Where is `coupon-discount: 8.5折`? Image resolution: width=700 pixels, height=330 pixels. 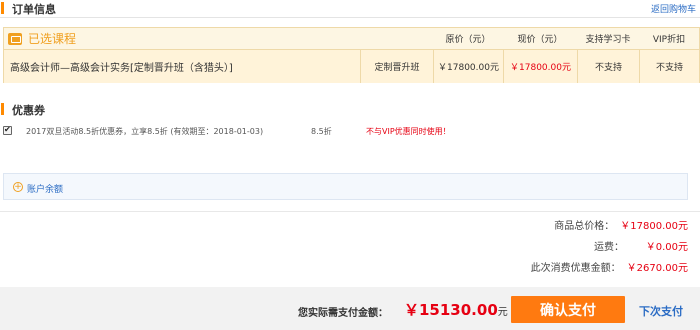
coupon-discount: 8.5折 is located at coordinates (321, 131).